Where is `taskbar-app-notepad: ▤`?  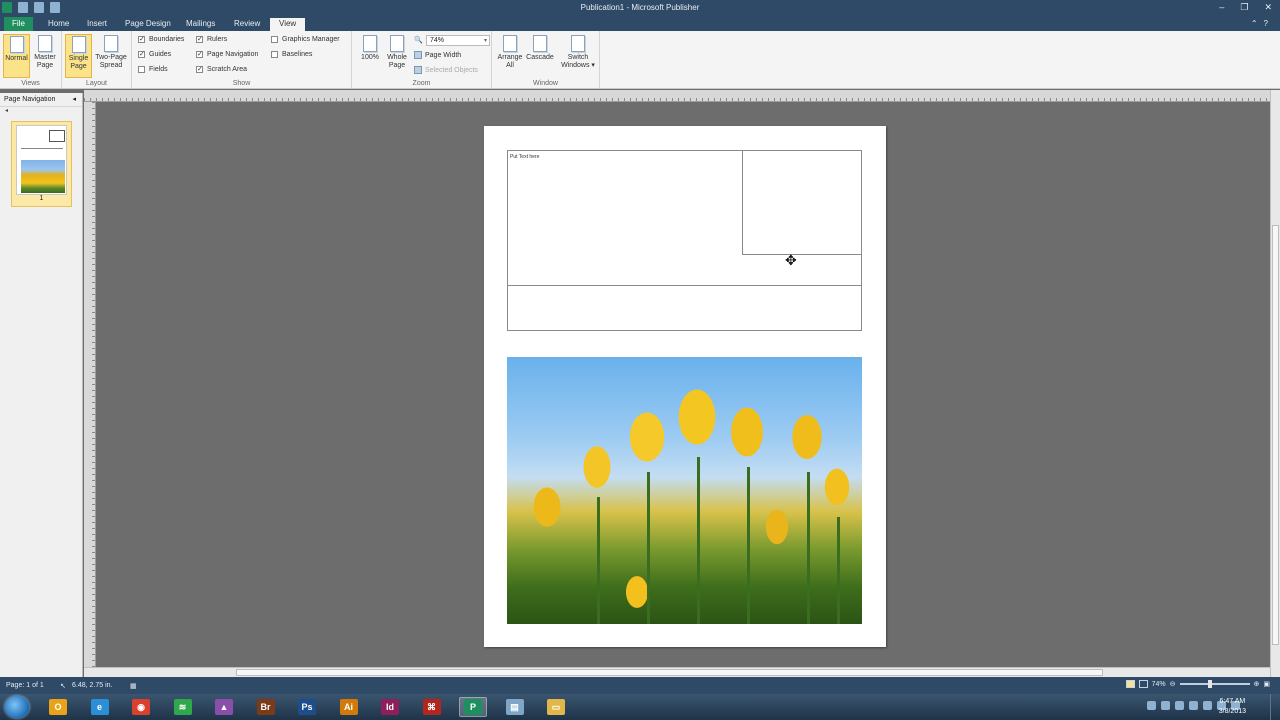
taskbar-app-notepad: ▤ is located at coordinates (515, 707).